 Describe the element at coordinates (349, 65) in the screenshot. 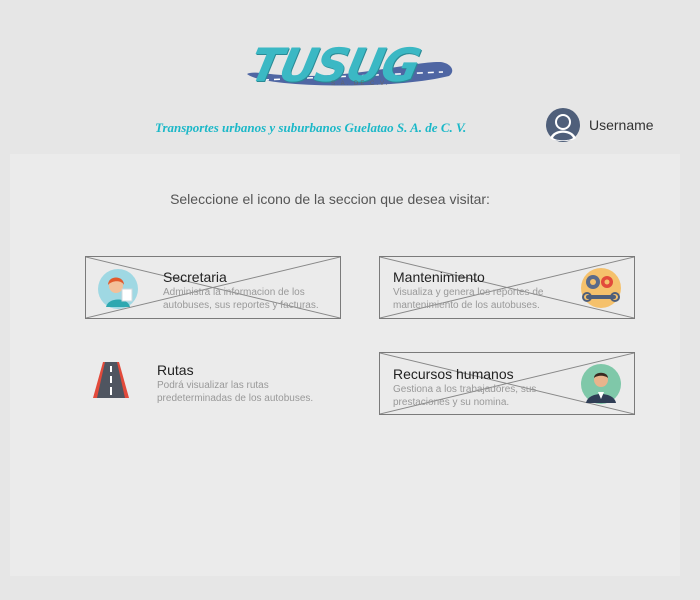

I see `company-logo: TUSUG S.A. DE C.V.` at that location.